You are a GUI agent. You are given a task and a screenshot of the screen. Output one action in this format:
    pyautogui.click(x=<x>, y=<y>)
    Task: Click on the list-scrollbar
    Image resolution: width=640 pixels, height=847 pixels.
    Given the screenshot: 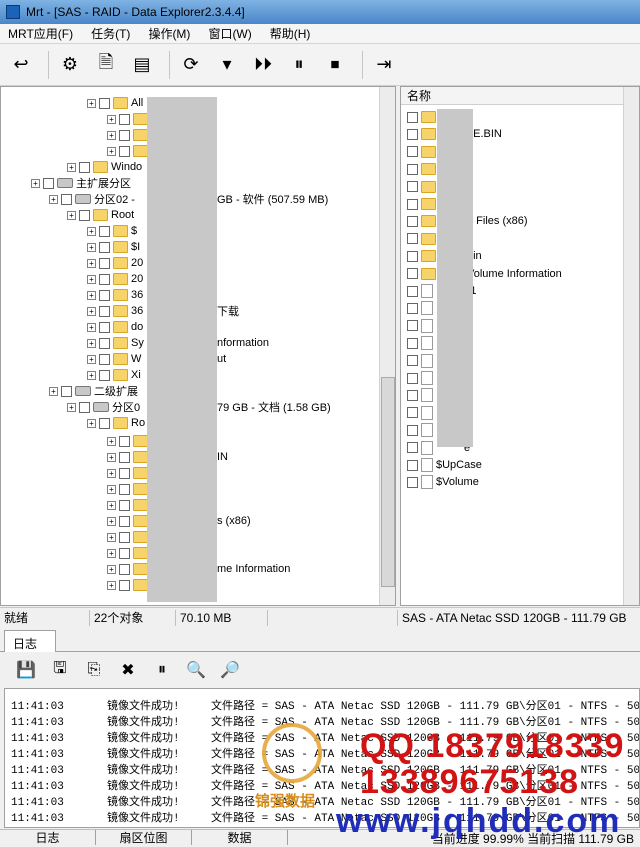 What is the action you would take?
    pyautogui.click(x=631, y=346)
    